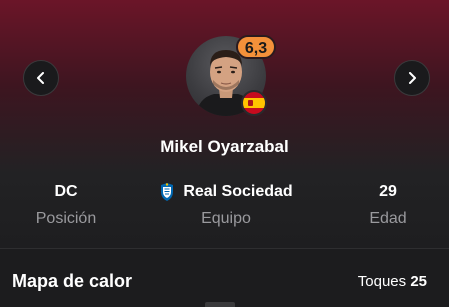 This screenshot has height=307, width=449. What do you see at coordinates (388, 218) in the screenshot?
I see `age-label: Edad` at bounding box center [388, 218].